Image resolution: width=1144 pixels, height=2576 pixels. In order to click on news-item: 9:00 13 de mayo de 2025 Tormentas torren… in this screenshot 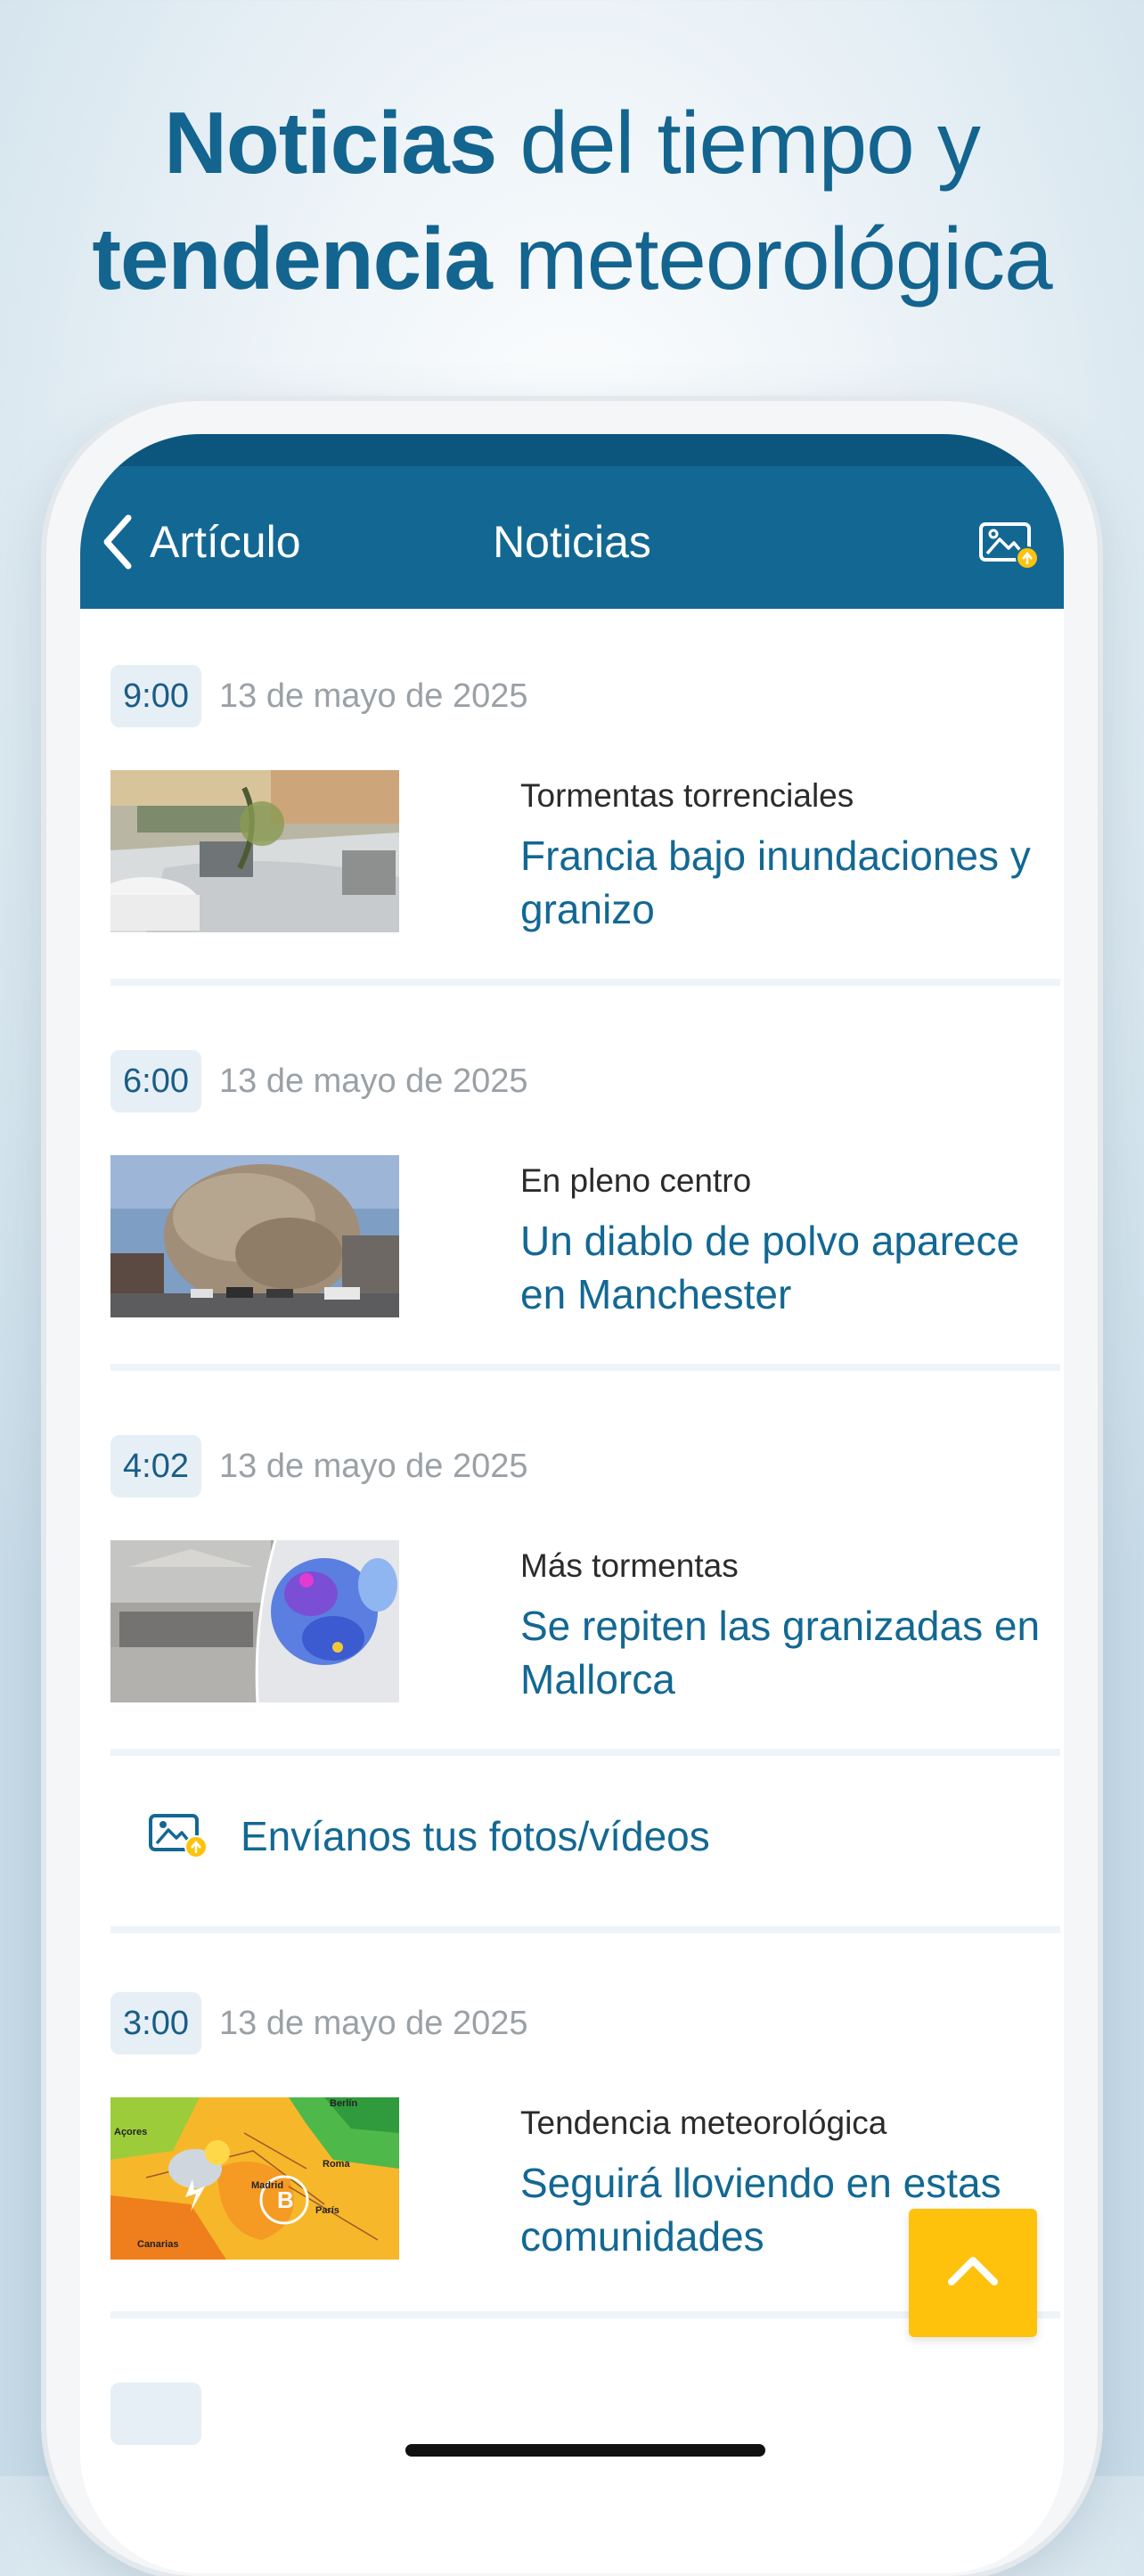, I will do `click(585, 812)`.